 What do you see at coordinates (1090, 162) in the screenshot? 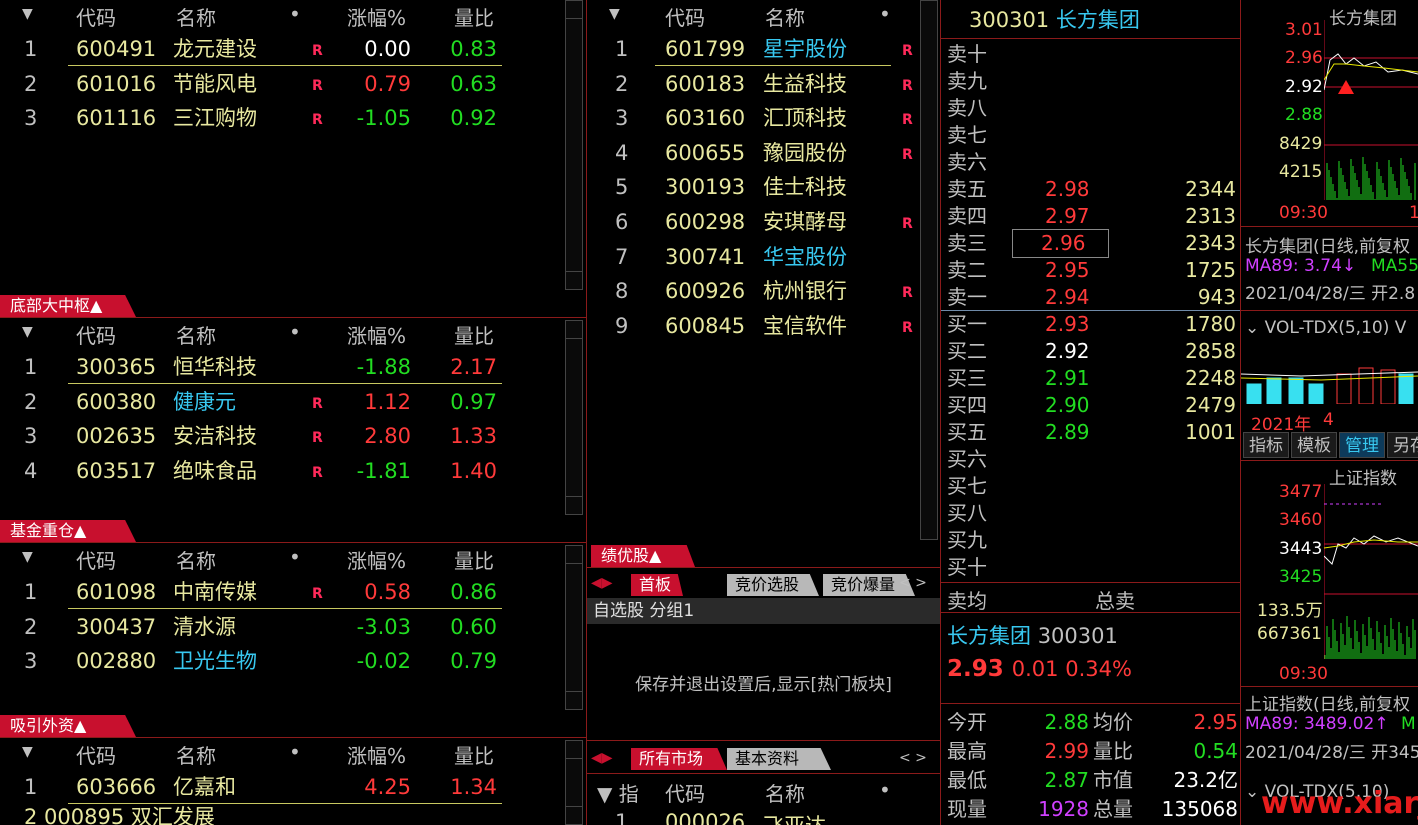
I see `sell-level: 卖六` at bounding box center [1090, 162].